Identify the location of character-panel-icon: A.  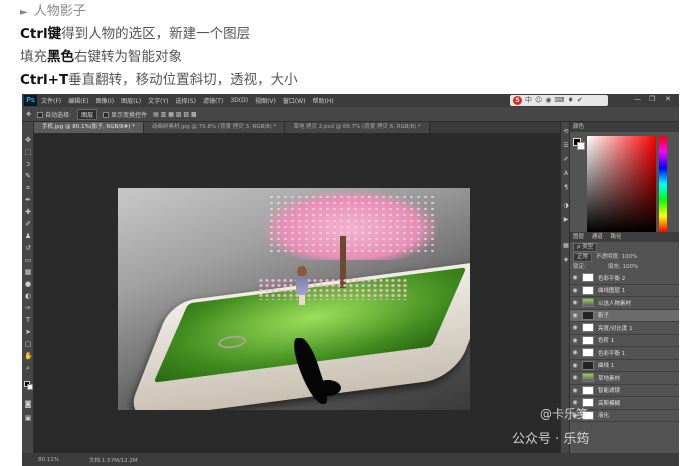
(566, 174).